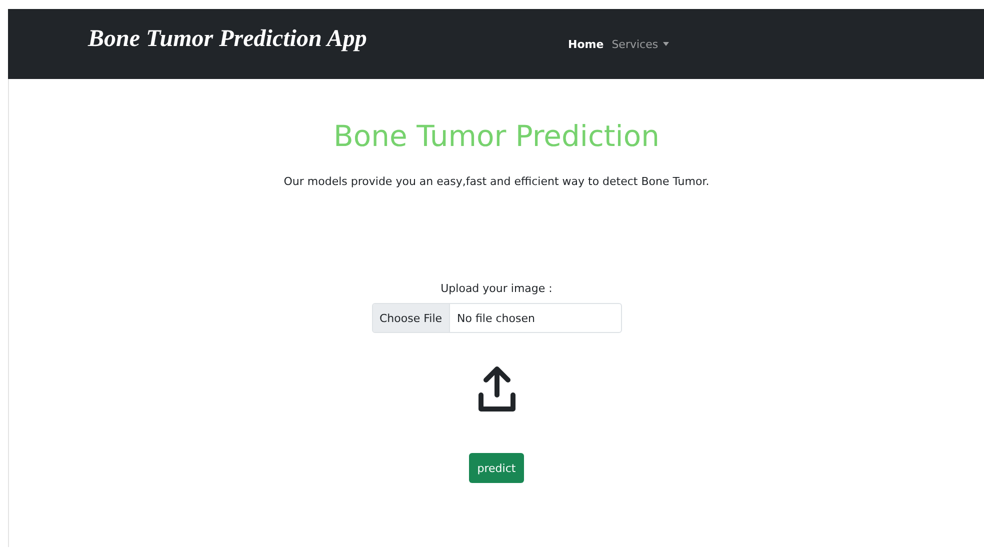 This screenshot has width=984, height=556. I want to click on nav-dropdown: Services, so click(641, 44).